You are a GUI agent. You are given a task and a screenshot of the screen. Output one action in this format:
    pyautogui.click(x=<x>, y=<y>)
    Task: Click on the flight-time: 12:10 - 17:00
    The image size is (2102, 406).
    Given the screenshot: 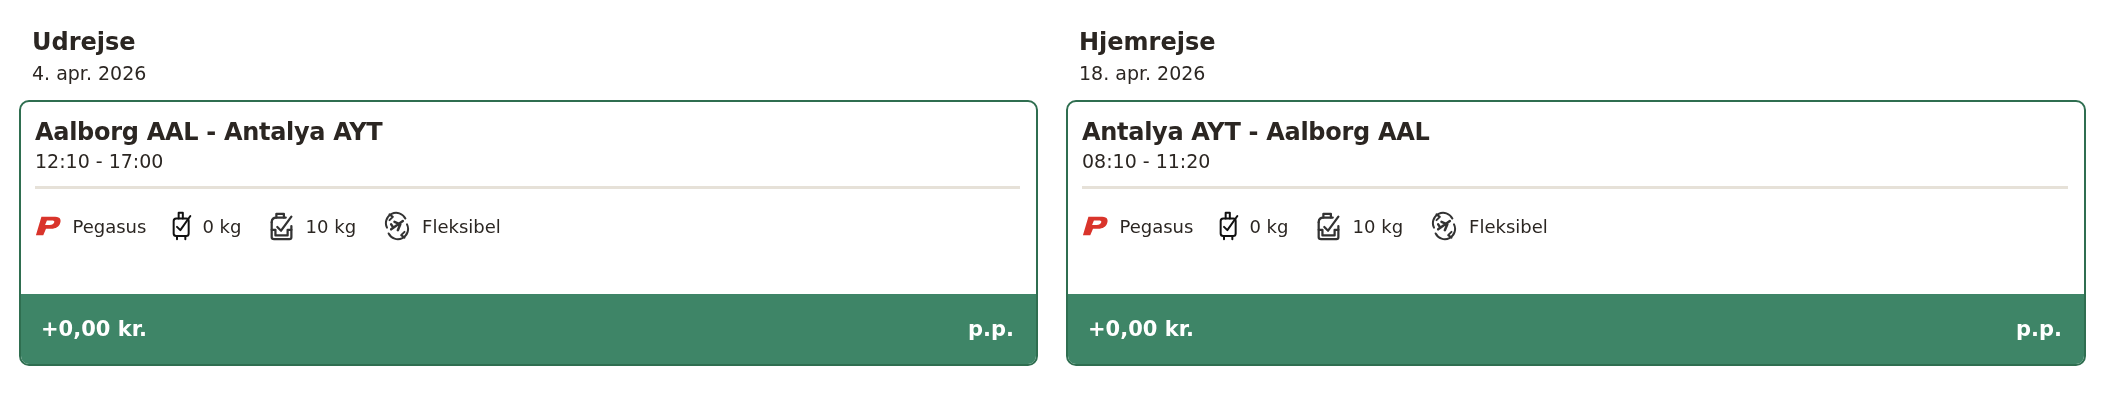 What is the action you would take?
    pyautogui.click(x=100, y=161)
    